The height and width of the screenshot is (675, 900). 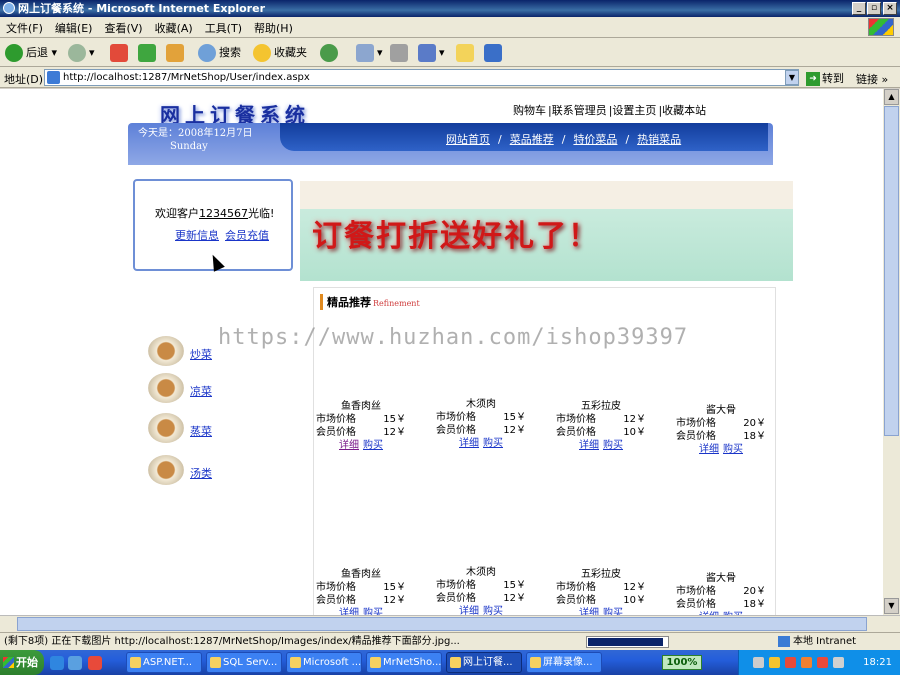 What do you see at coordinates (57, 663) in the screenshot?
I see `ie-quicklaunch-icon` at bounding box center [57, 663].